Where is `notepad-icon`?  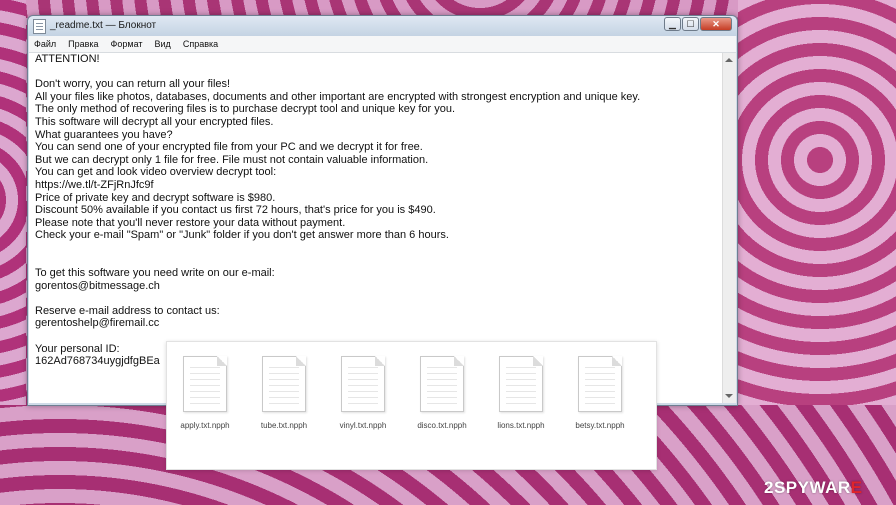 notepad-icon is located at coordinates (39, 26).